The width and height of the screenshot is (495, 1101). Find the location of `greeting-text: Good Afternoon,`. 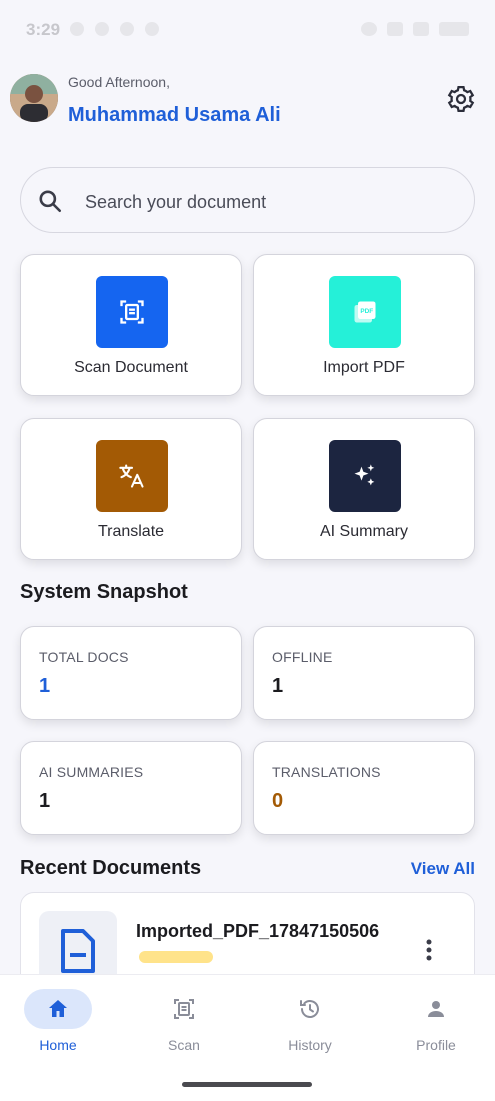

greeting-text: Good Afternoon, is located at coordinates (119, 82).